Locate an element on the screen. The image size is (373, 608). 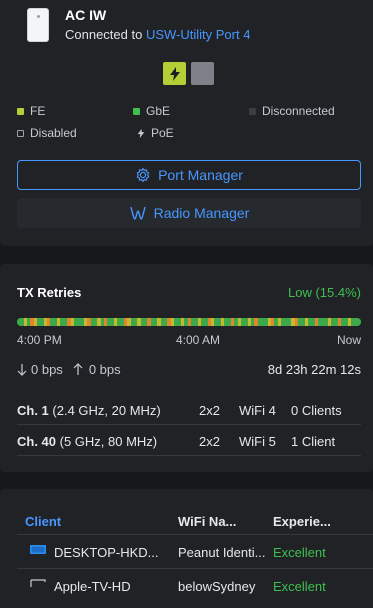
channel-clients: 0 Clients is located at coordinates (316, 410).